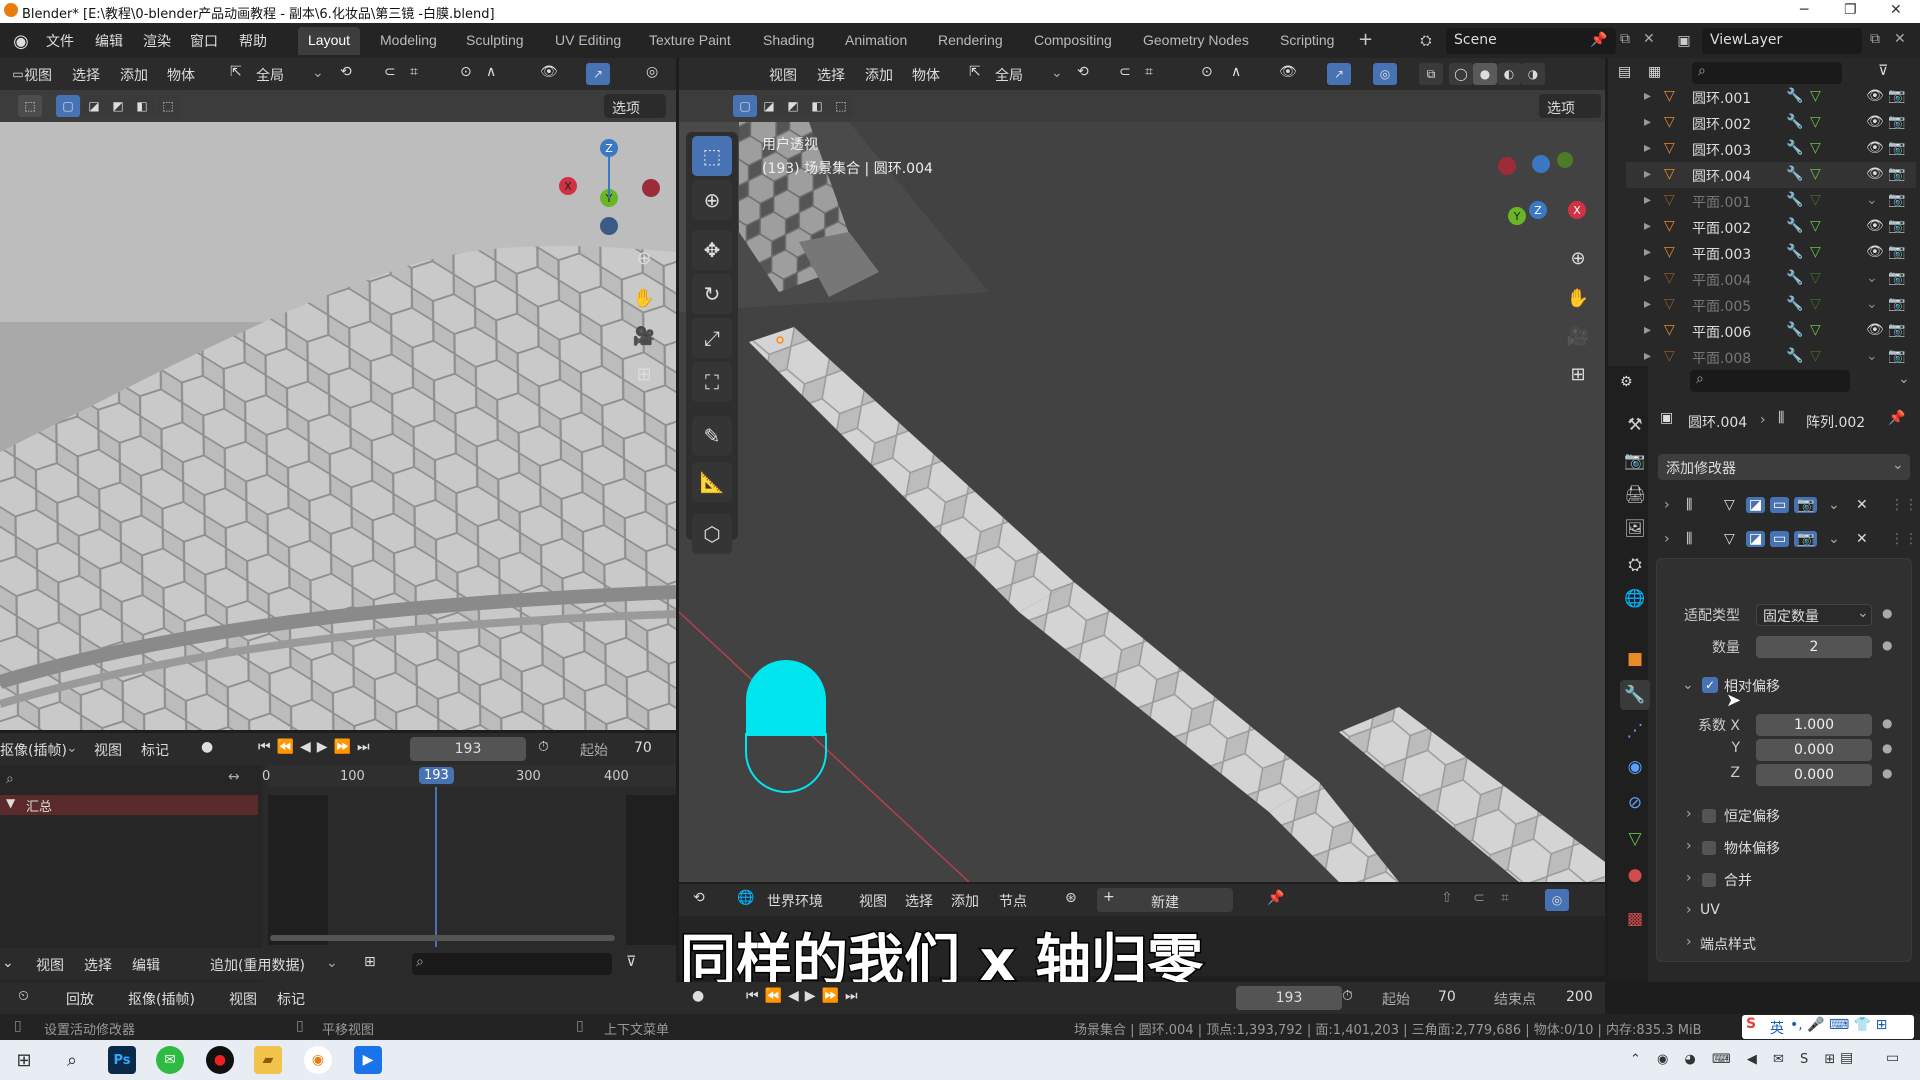 Image resolution: width=1920 pixels, height=1080 pixels. I want to click on left-menu-select: 选择, so click(86, 75).